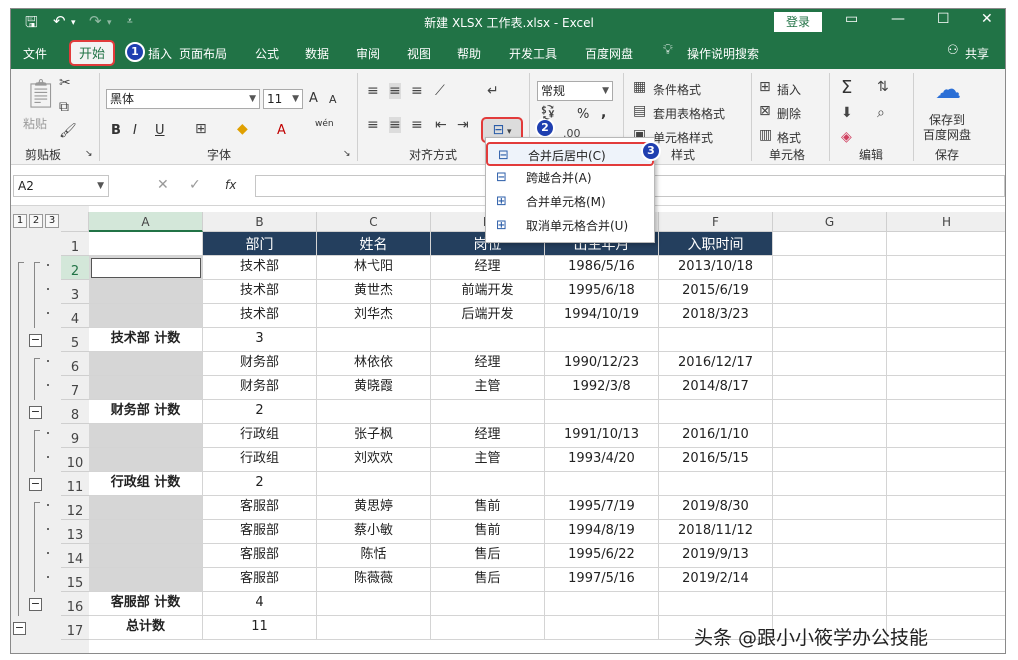  I want to click on row-header: 8, so click(75, 412).